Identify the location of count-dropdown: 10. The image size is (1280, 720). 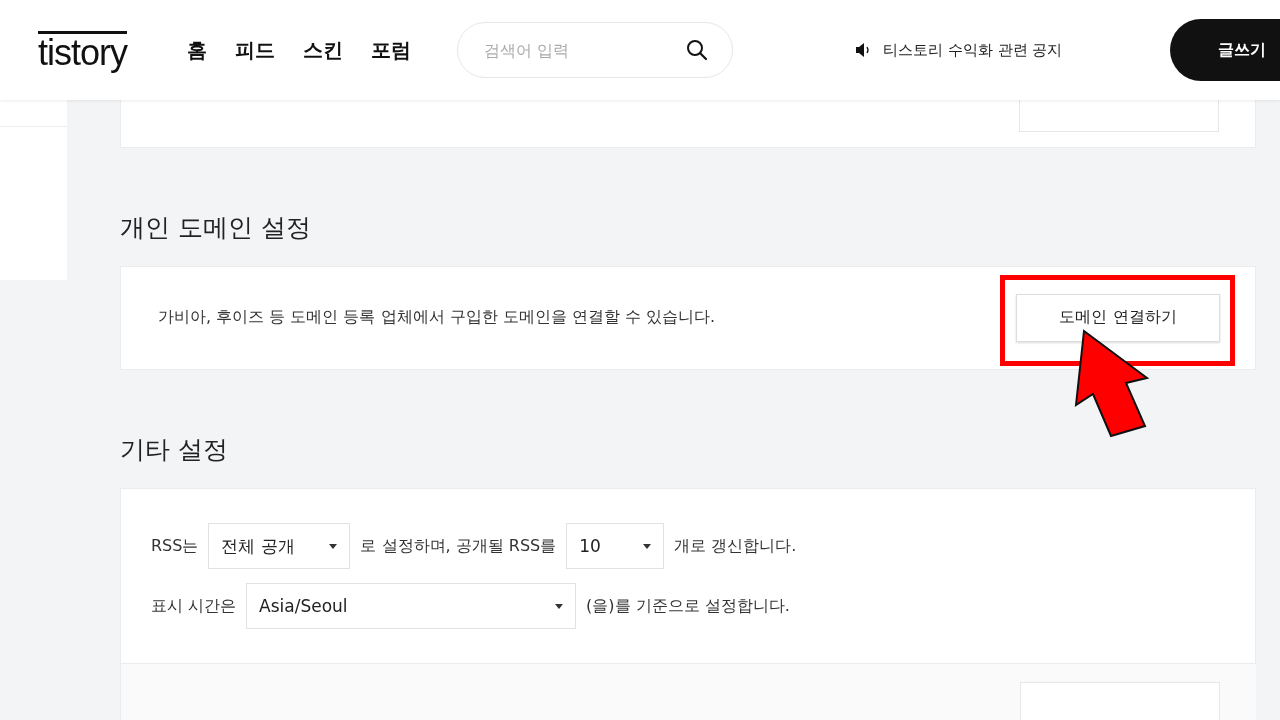
(615, 546).